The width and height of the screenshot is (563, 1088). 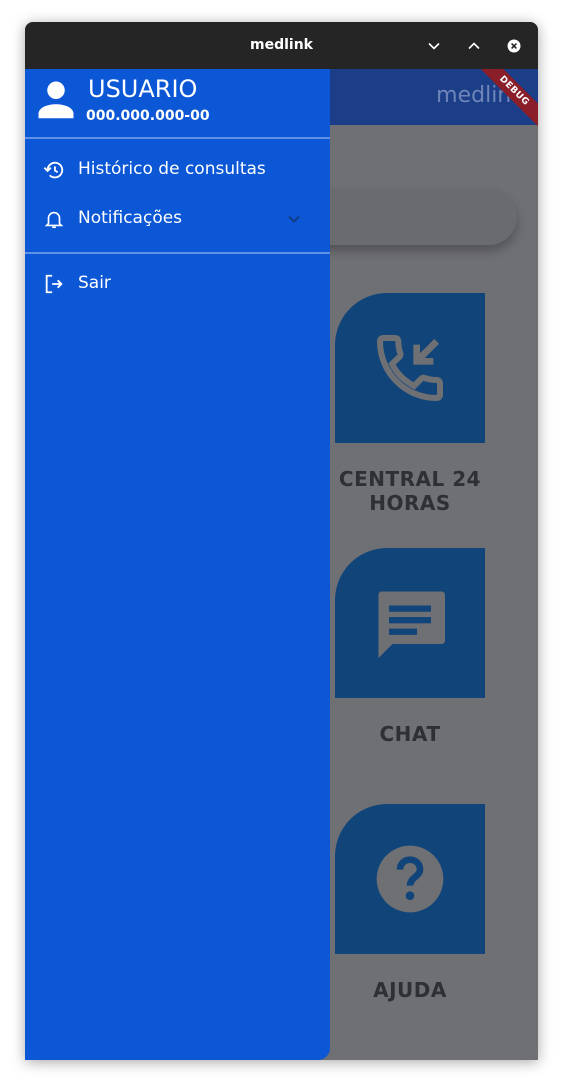 I want to click on history-icon, so click(x=53, y=170).